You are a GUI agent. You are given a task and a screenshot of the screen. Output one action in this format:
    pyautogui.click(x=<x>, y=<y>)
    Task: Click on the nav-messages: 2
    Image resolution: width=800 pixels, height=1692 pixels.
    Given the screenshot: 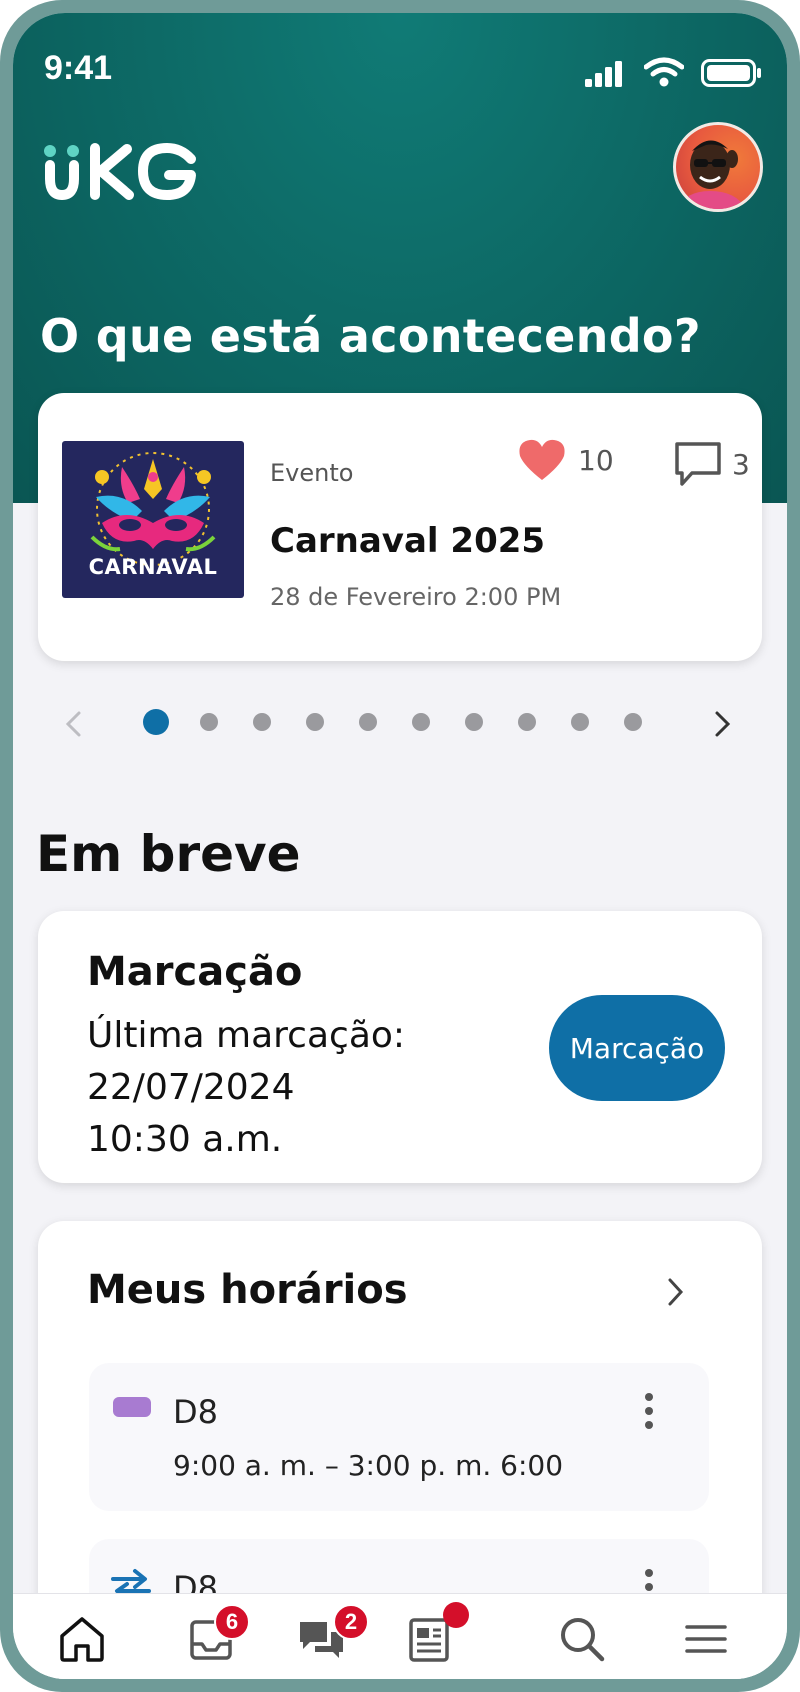 What is the action you would take?
    pyautogui.click(x=333, y=1639)
    